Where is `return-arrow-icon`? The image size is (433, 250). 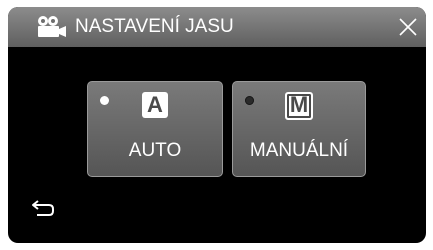 return-arrow-icon is located at coordinates (44, 208).